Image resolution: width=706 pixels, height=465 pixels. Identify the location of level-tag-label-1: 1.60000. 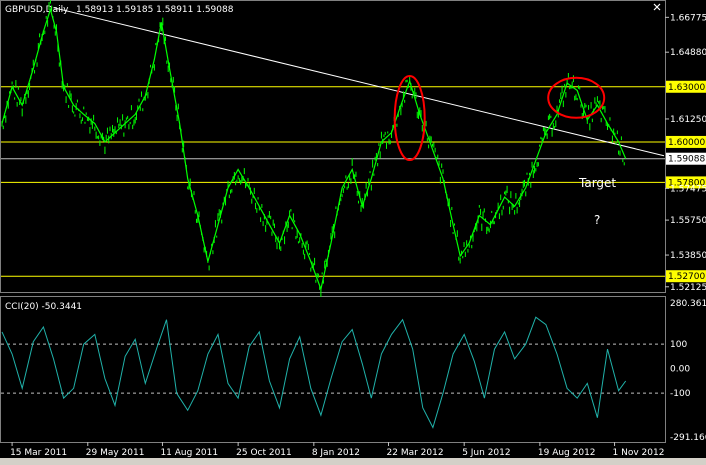
(686, 143).